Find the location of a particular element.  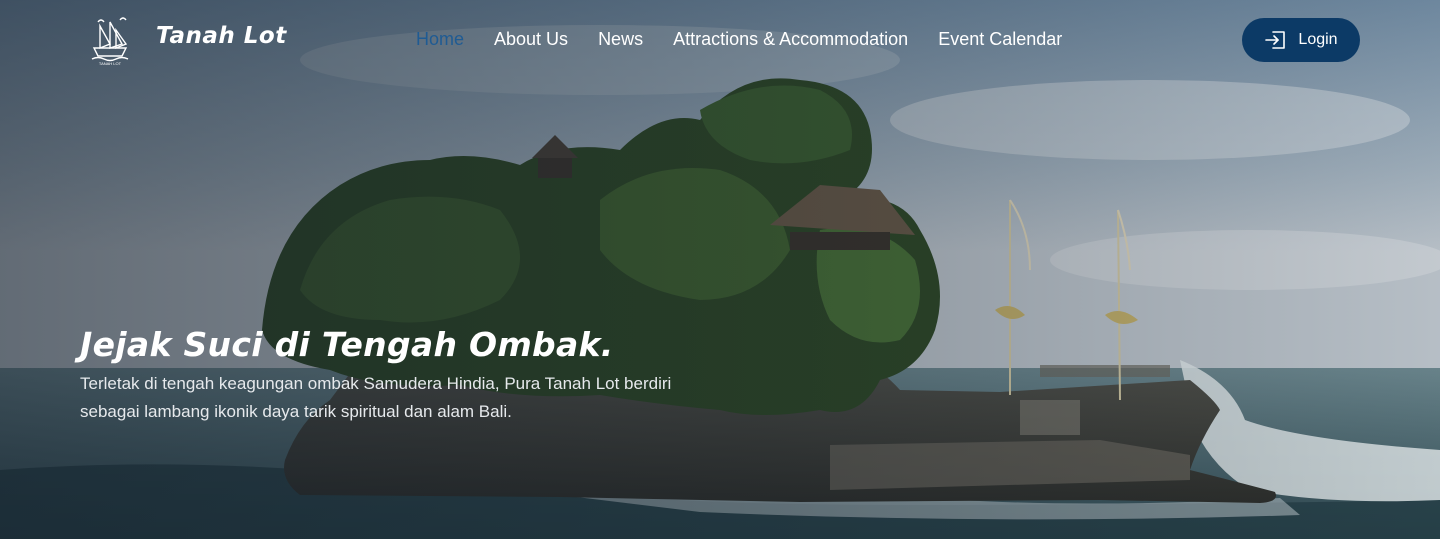

sailing-ship-icon: TANAH LOT is located at coordinates (110, 41).